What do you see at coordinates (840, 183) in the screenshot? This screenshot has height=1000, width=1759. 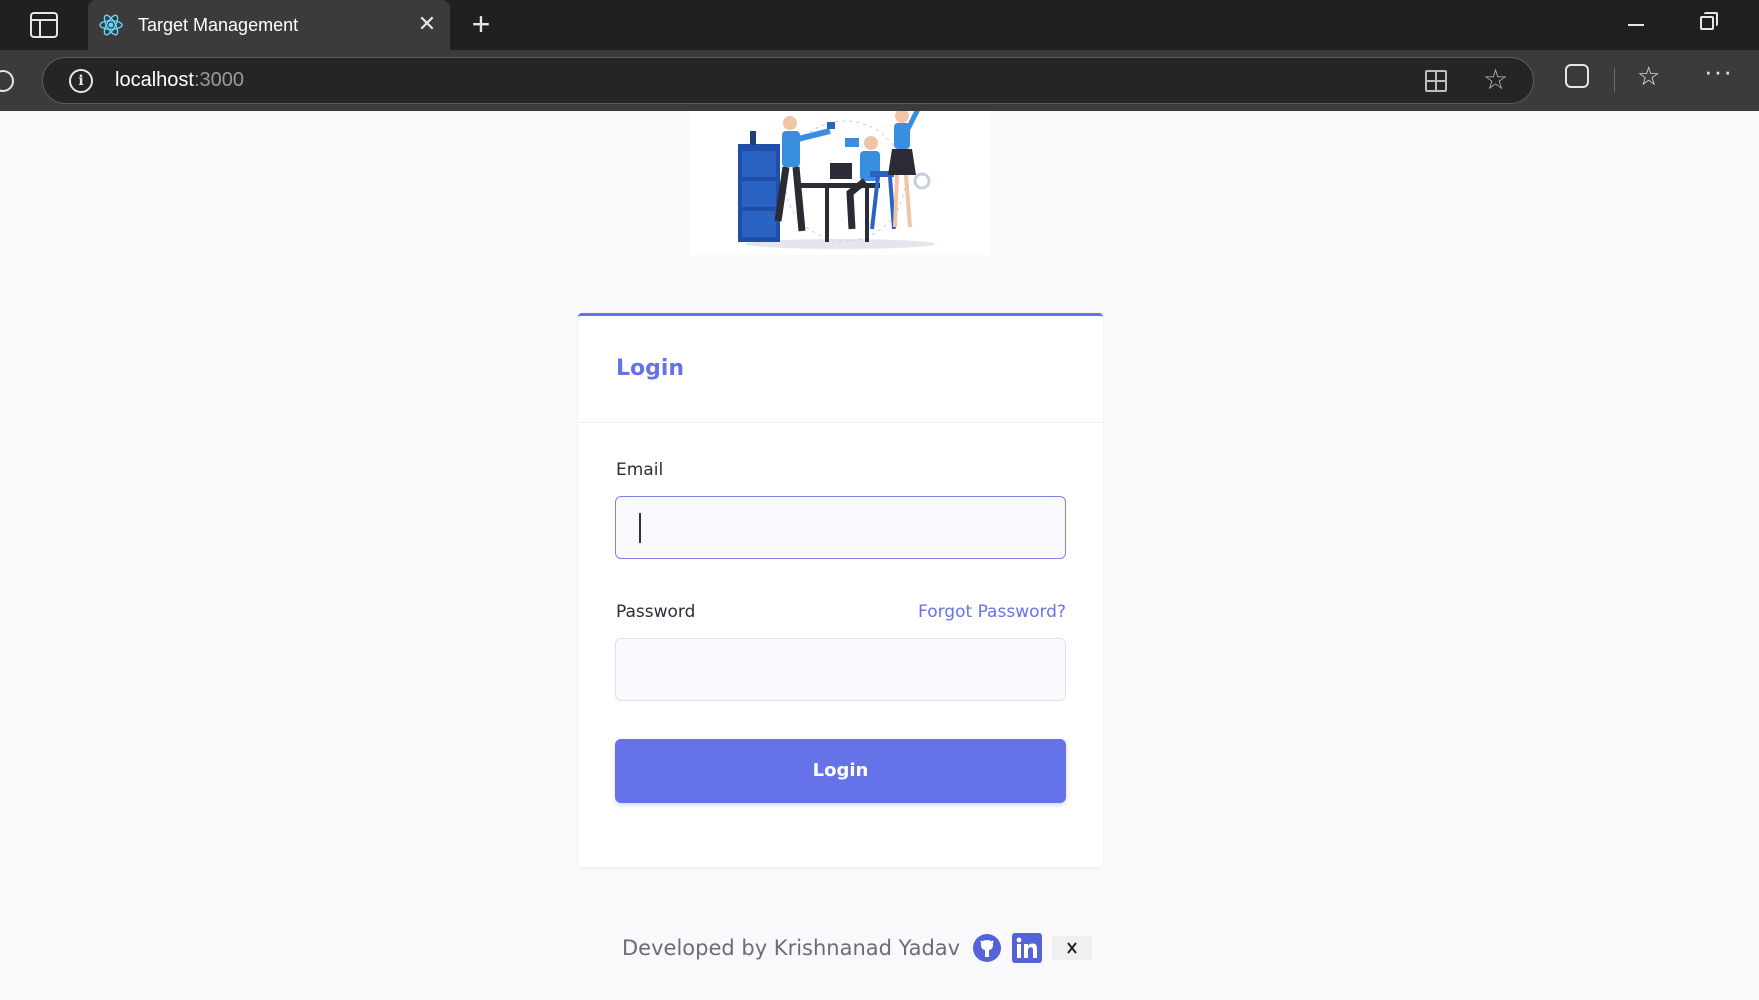 I see `hero-illustration` at bounding box center [840, 183].